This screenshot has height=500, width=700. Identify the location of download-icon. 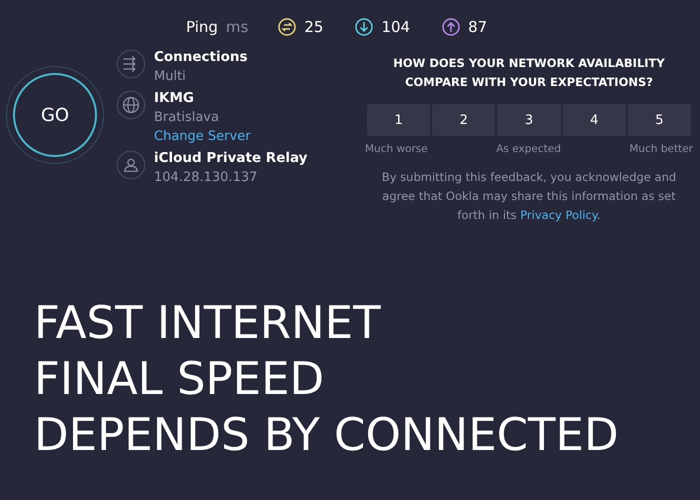
(364, 27).